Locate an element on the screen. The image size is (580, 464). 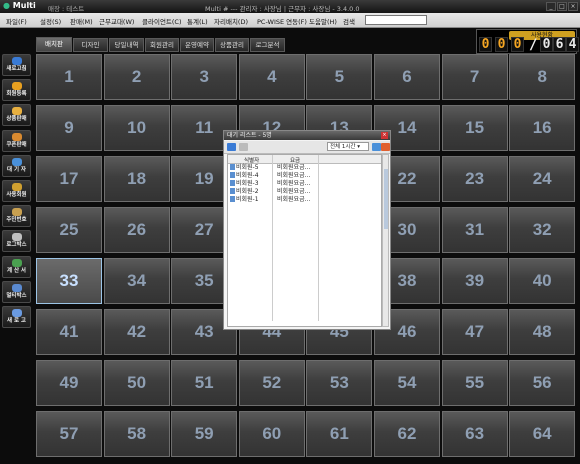
menu-settings: 설정(S) is located at coordinates (50, 21).